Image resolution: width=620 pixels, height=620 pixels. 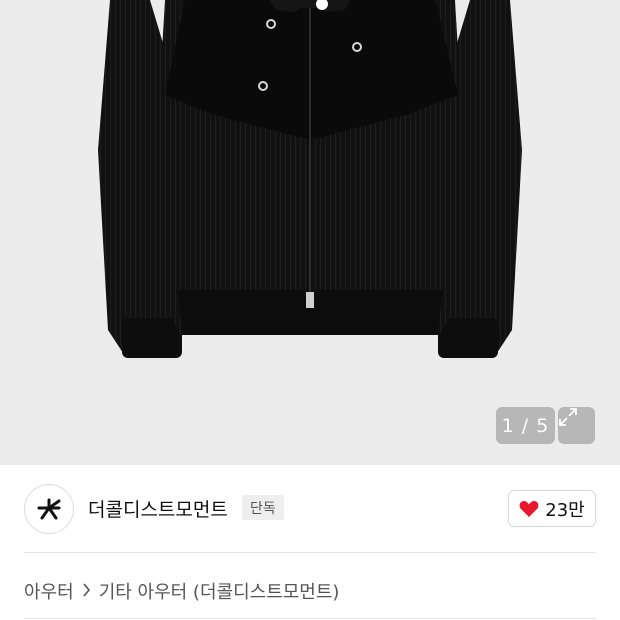 I want to click on breadcrumb-item-outer: 아우터, so click(x=49, y=591).